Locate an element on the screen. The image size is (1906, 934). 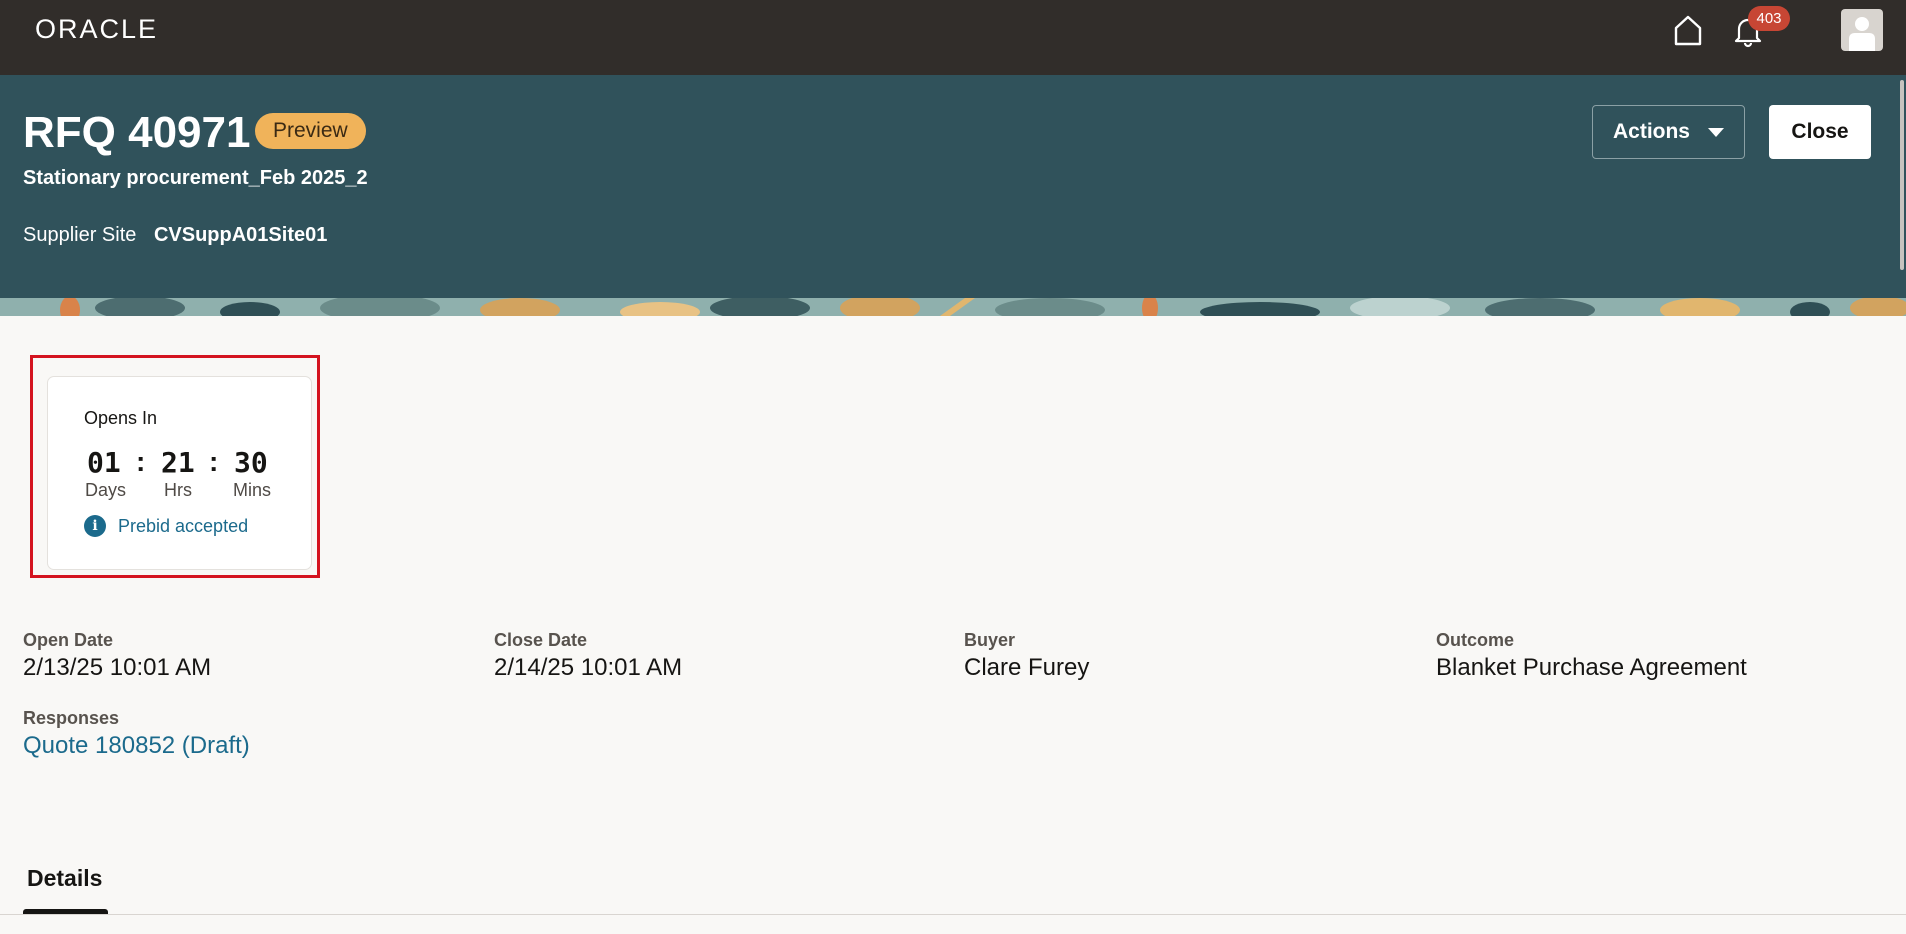
oracle-logo: ORACLE is located at coordinates (96, 29).